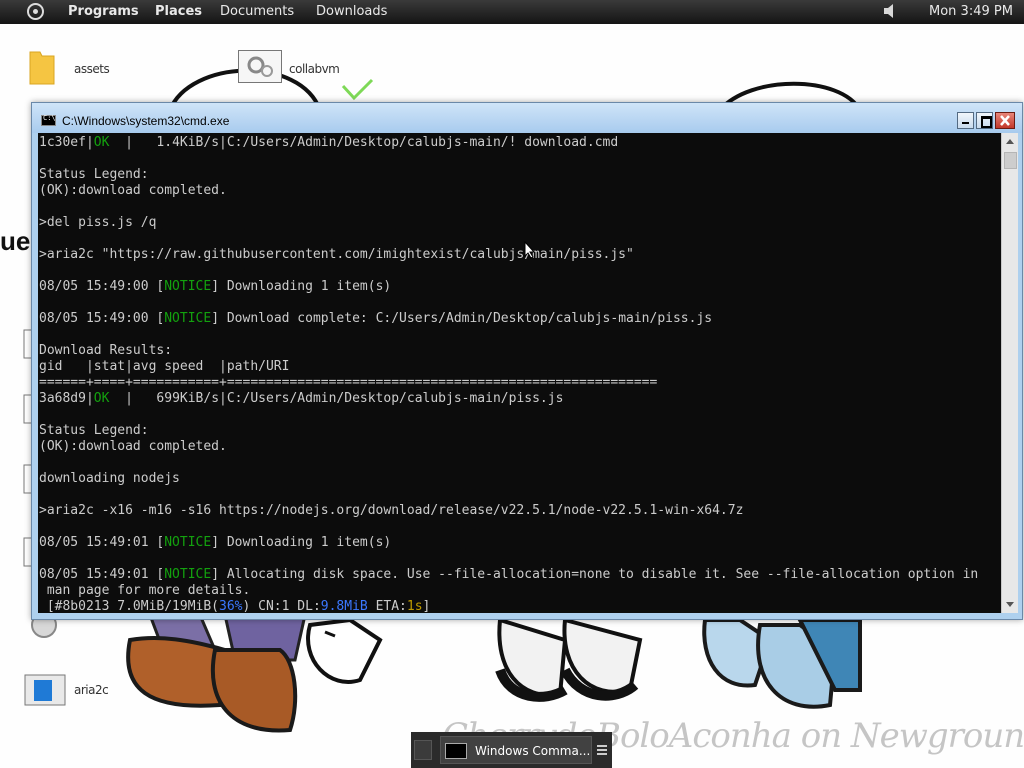 This screenshot has height=768, width=1024. I want to click on console-text: ], so click(426, 606).